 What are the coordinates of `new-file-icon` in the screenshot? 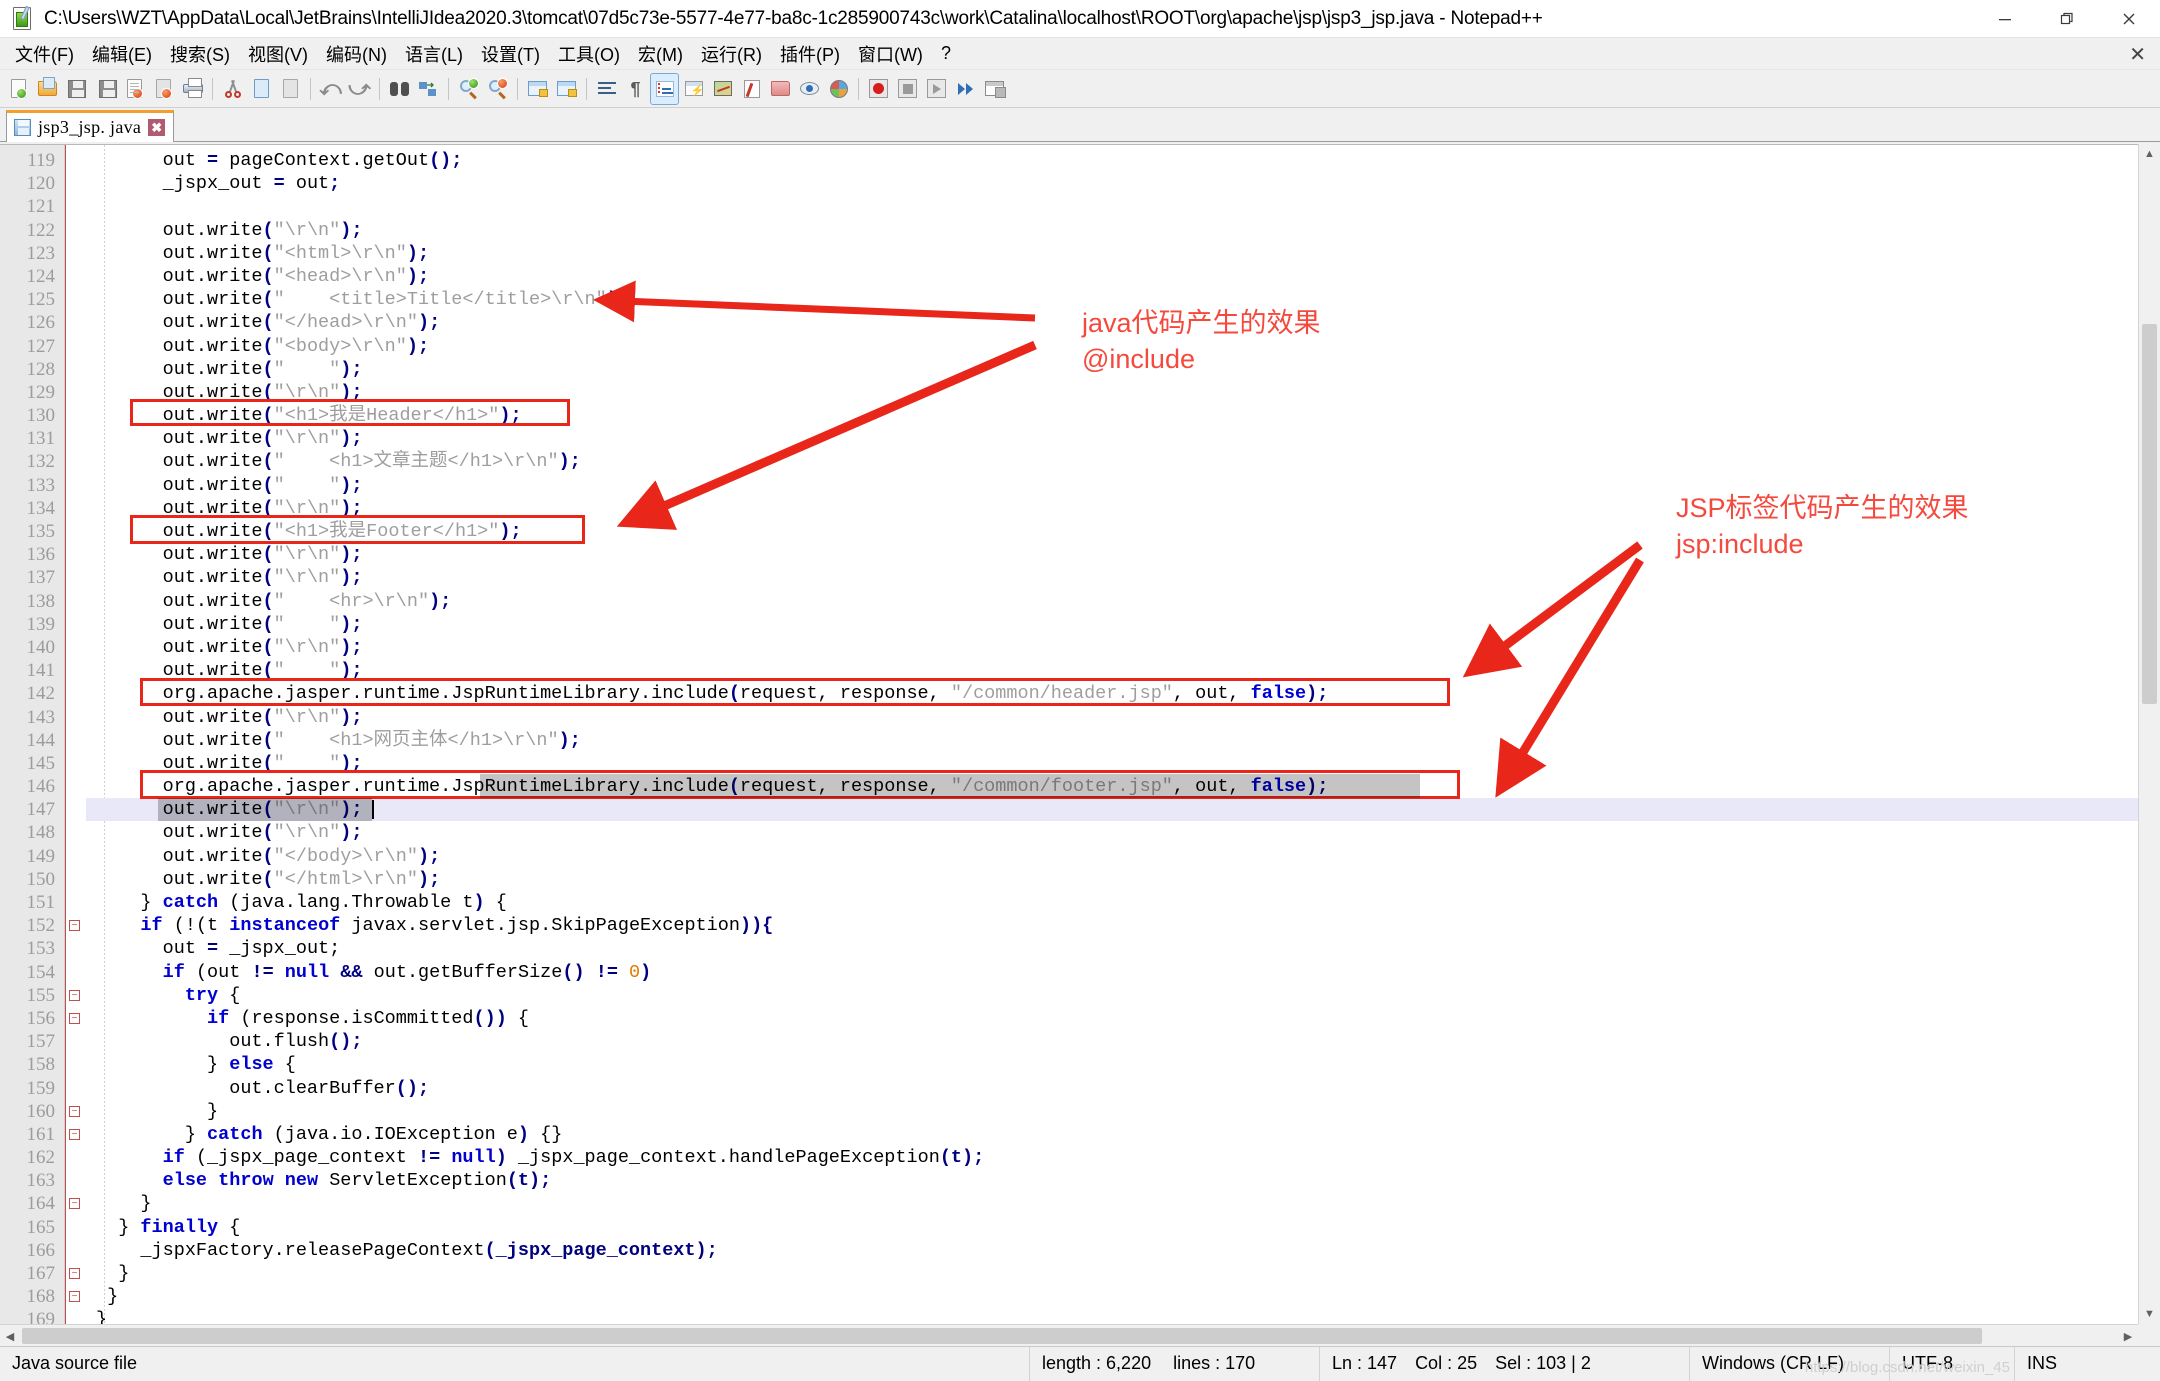 It's located at (18, 89).